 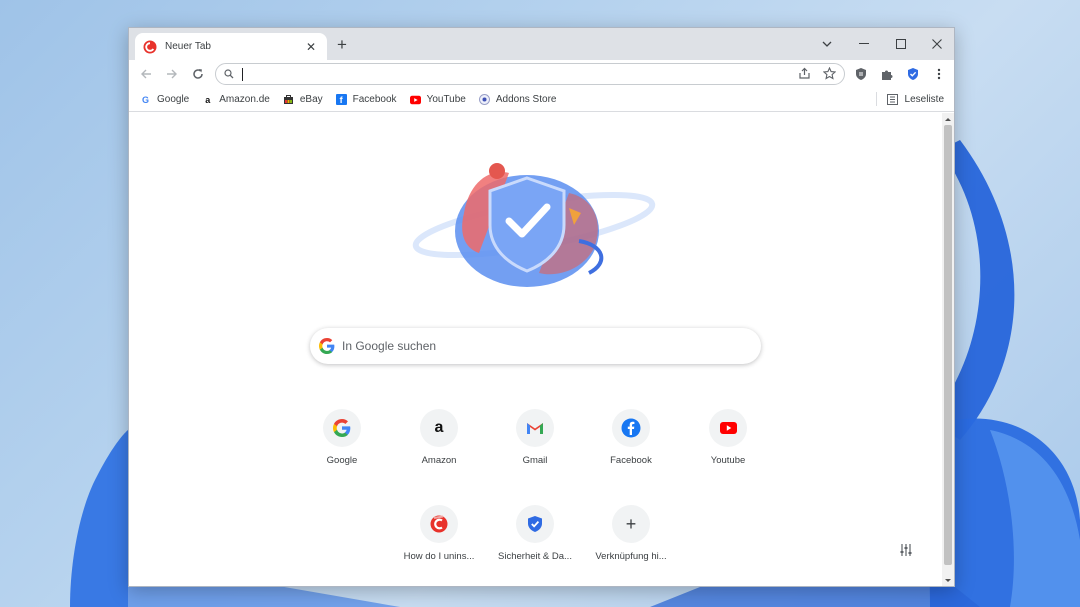 I want to click on shortcut-label: Amazon, so click(x=439, y=460).